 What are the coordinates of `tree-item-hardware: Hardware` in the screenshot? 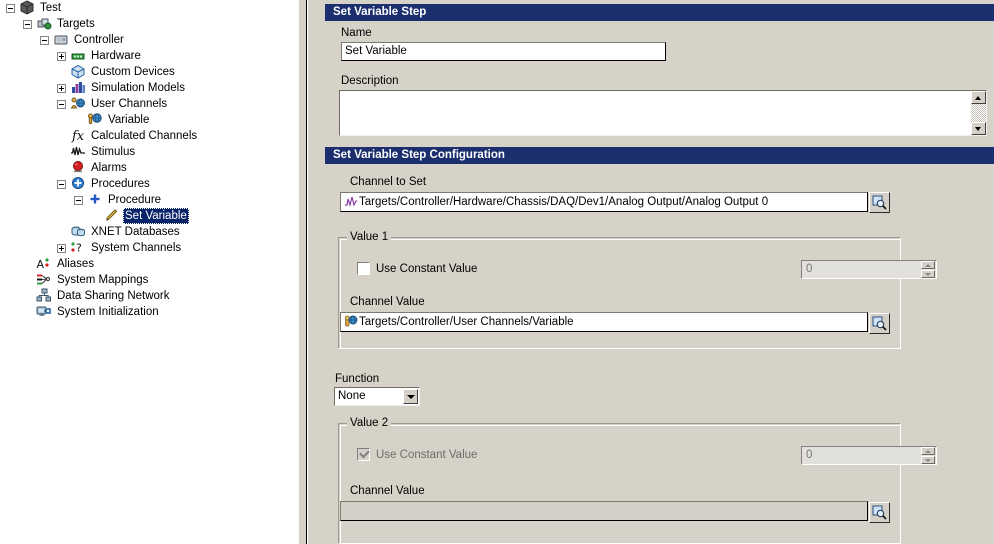 It's located at (149, 56).